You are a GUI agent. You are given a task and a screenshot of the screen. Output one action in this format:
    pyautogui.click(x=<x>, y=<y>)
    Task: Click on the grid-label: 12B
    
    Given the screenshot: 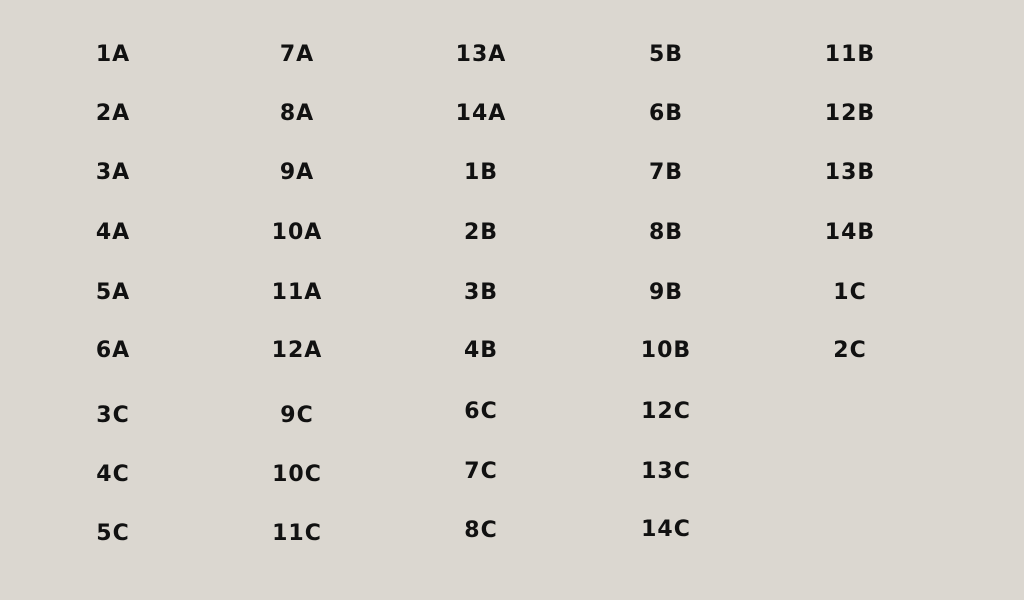 What is the action you would take?
    pyautogui.click(x=850, y=113)
    